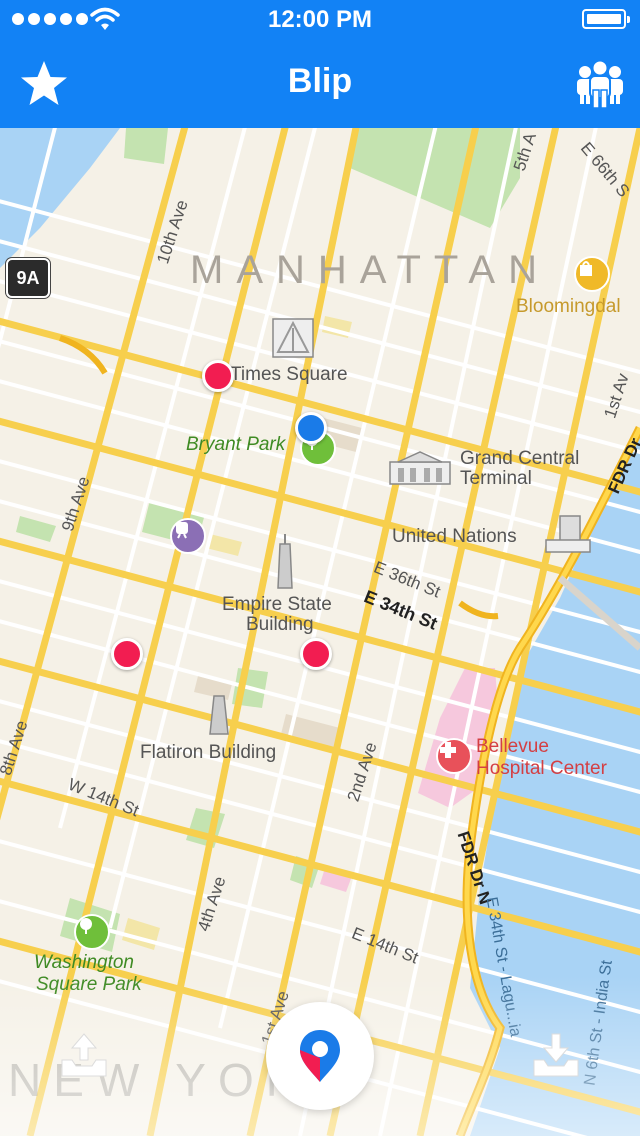 The height and width of the screenshot is (1136, 640). What do you see at coordinates (541, 769) in the screenshot?
I see `bellevue-label-2: Hospital Center` at bounding box center [541, 769].